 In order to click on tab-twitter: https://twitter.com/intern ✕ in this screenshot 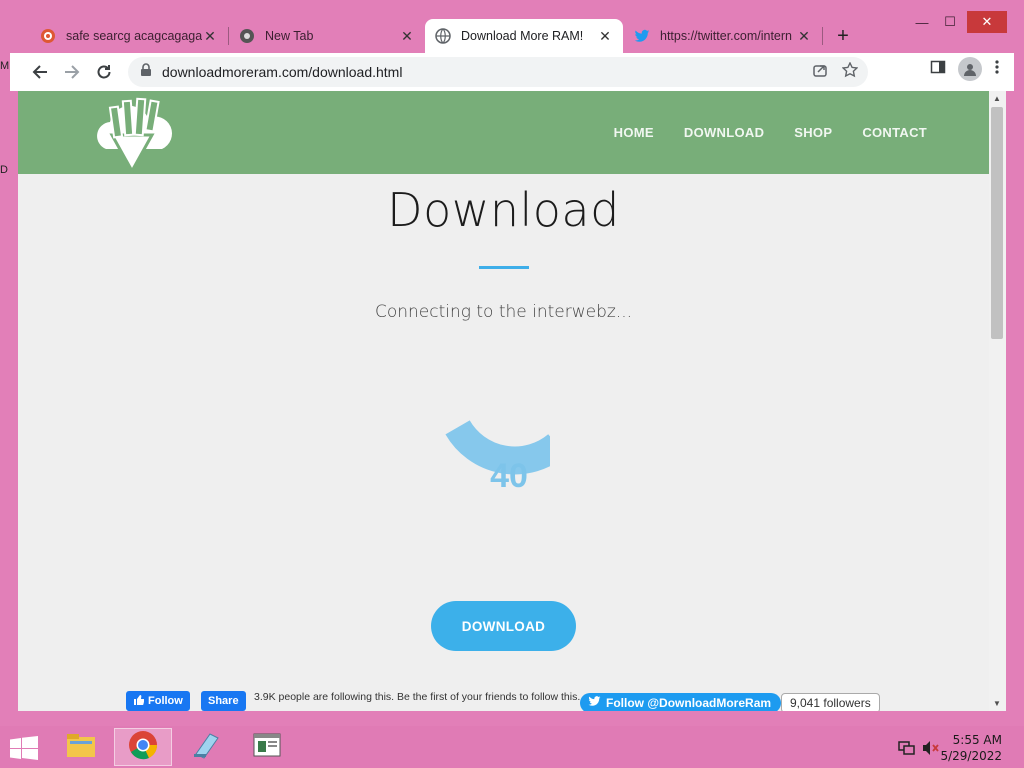, I will do `click(723, 36)`.